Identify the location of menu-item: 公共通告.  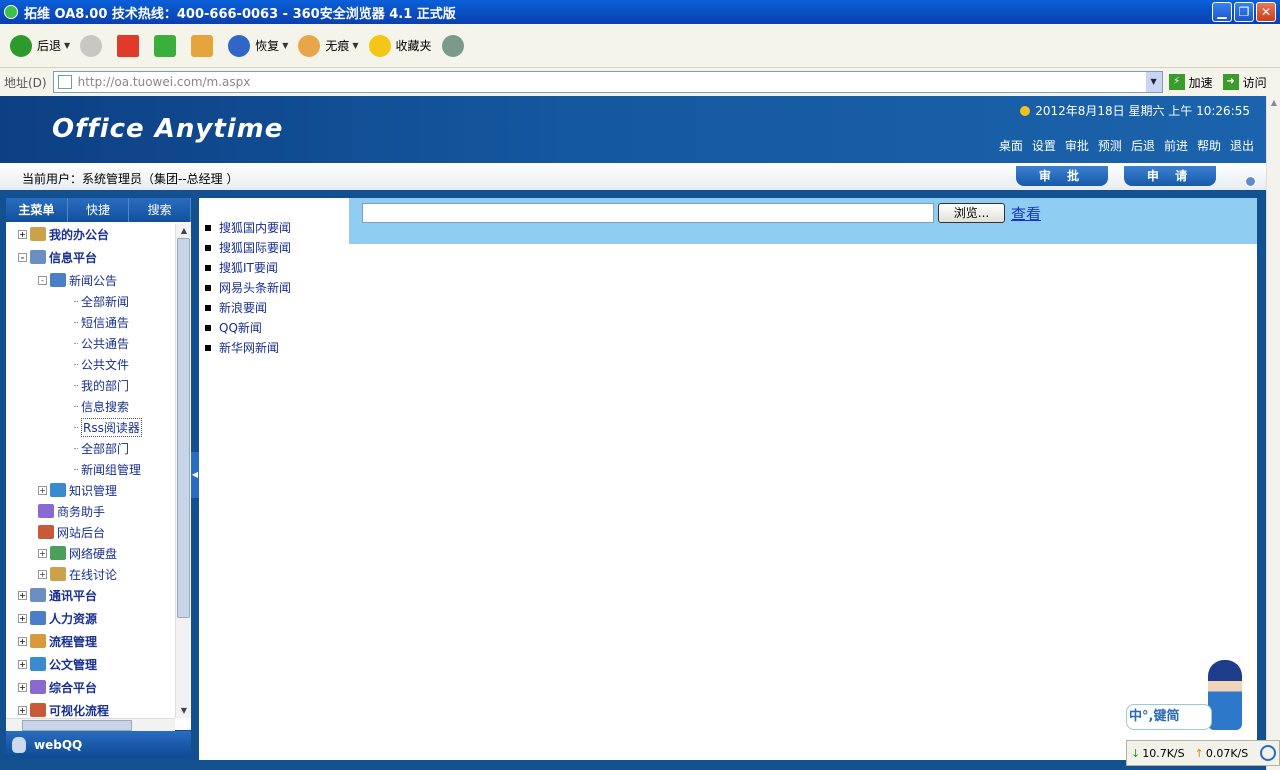
(101, 343).